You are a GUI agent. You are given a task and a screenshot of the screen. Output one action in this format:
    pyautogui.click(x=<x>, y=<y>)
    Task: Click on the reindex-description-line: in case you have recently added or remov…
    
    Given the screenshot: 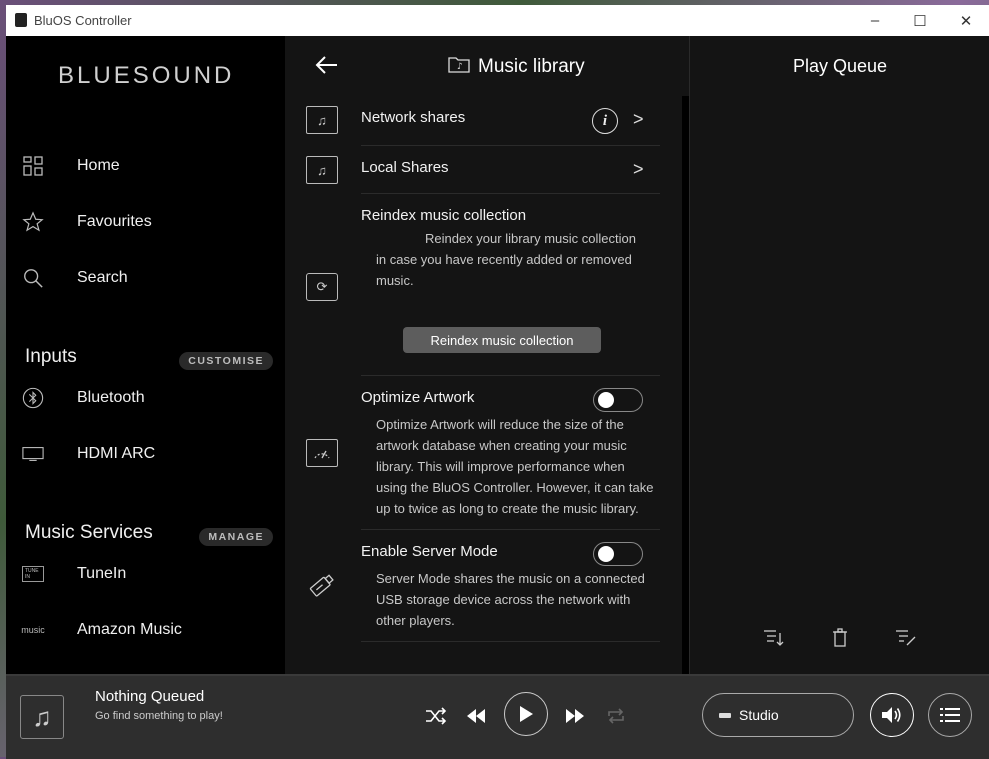 What is the action you would take?
    pyautogui.click(x=504, y=259)
    